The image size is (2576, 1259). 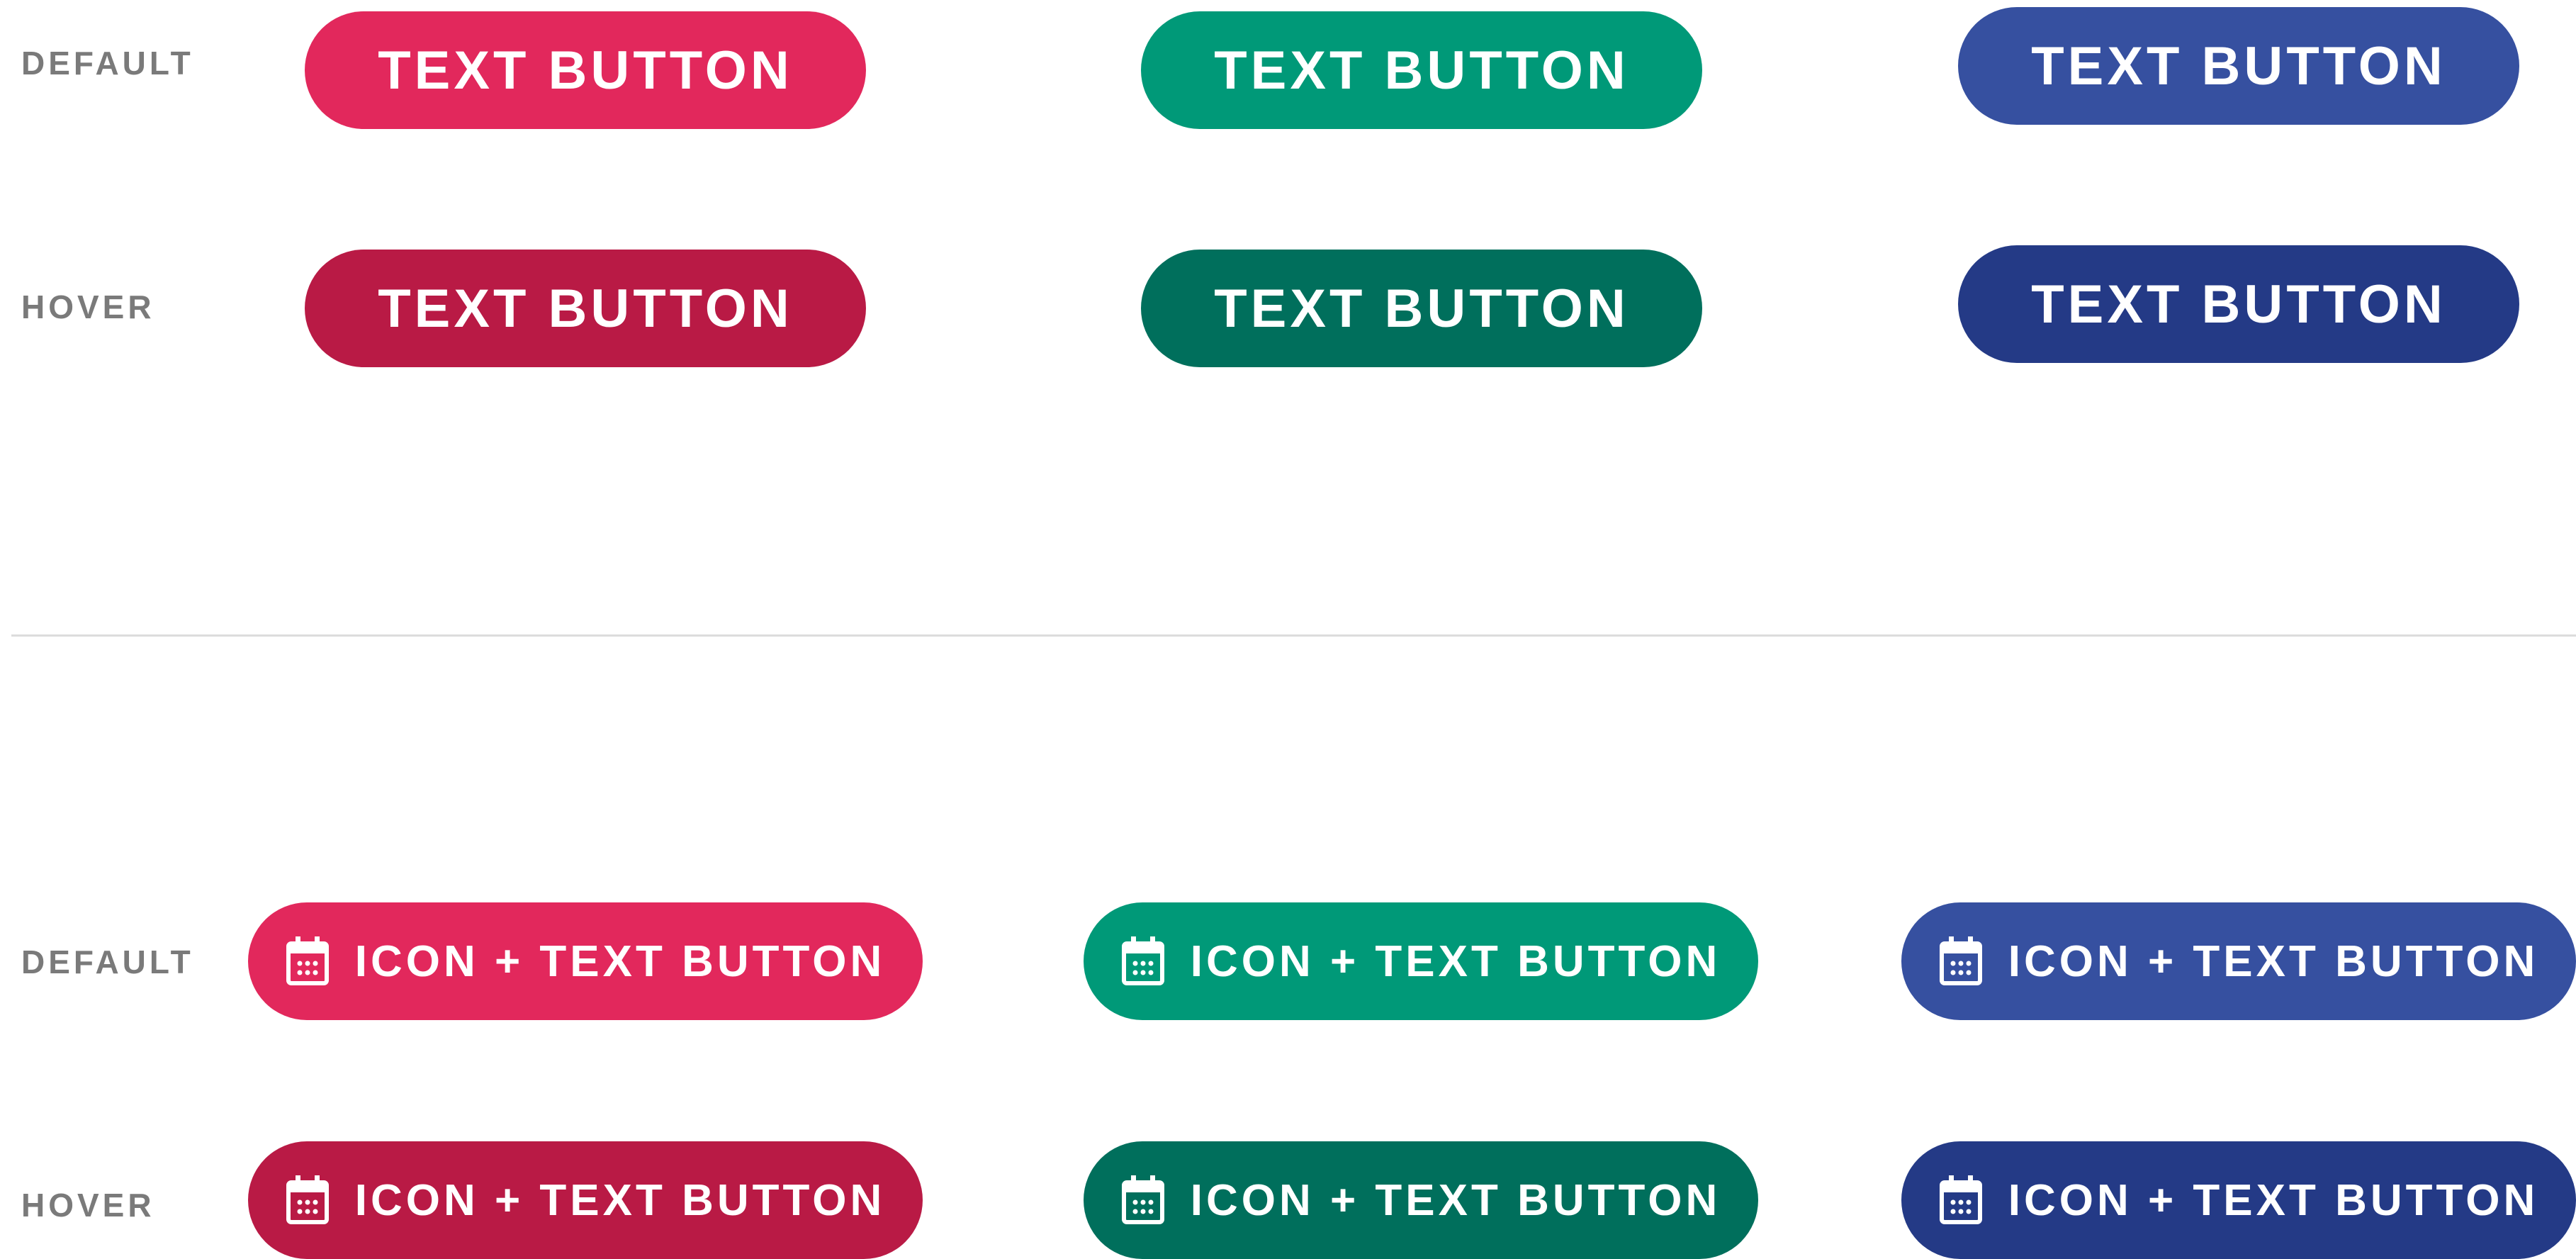 What do you see at coordinates (1293, 635) in the screenshot?
I see `section-divider` at bounding box center [1293, 635].